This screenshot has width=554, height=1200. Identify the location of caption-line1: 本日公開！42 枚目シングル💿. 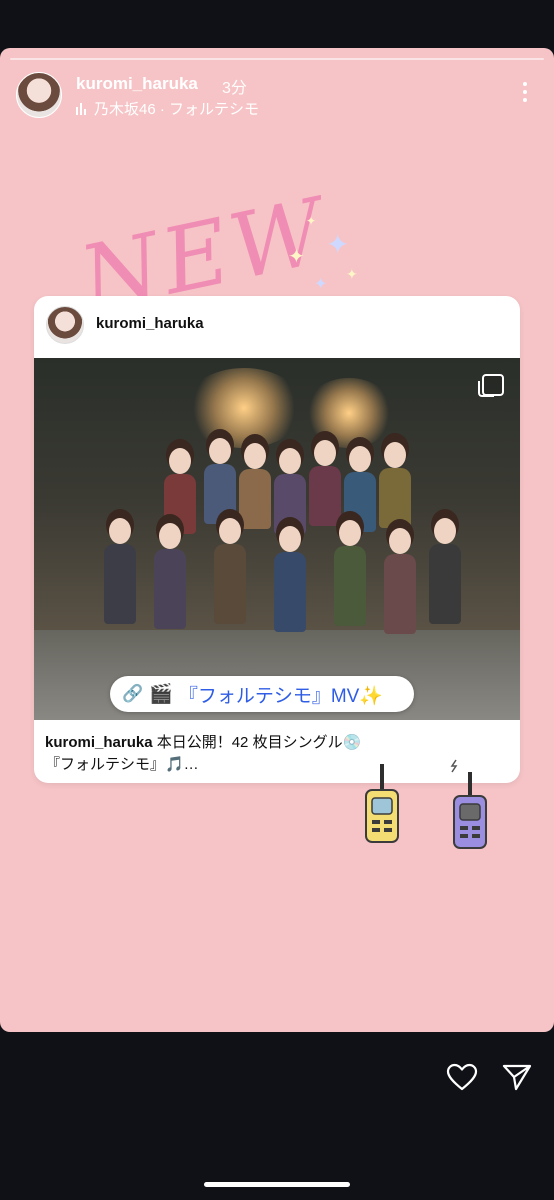
(257, 742).